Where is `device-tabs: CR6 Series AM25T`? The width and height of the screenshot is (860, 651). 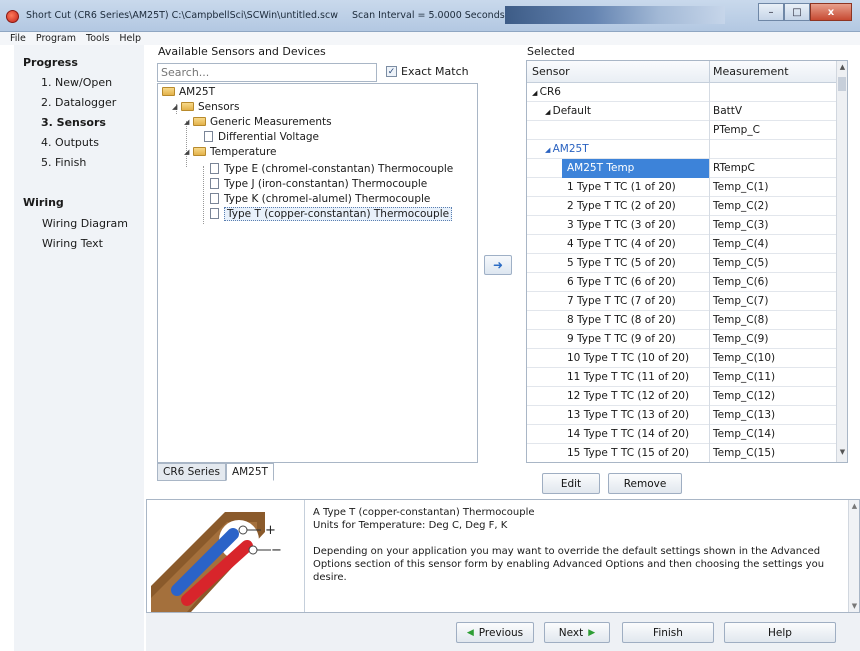
device-tabs: CR6 Series AM25T is located at coordinates (215, 472).